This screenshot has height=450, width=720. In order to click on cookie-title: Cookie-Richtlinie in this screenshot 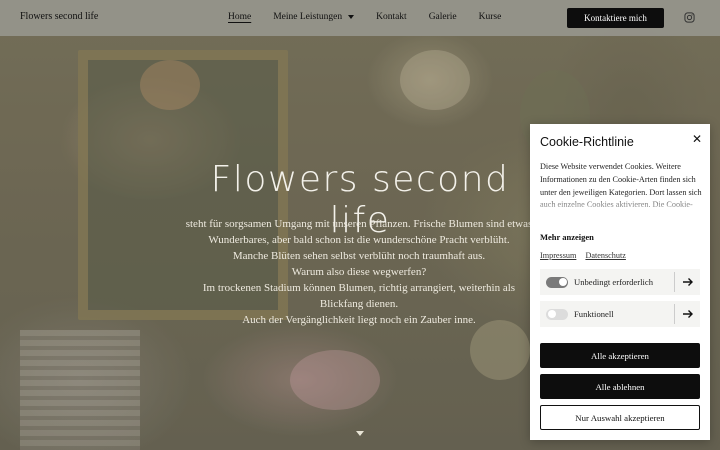, I will do `click(587, 142)`.